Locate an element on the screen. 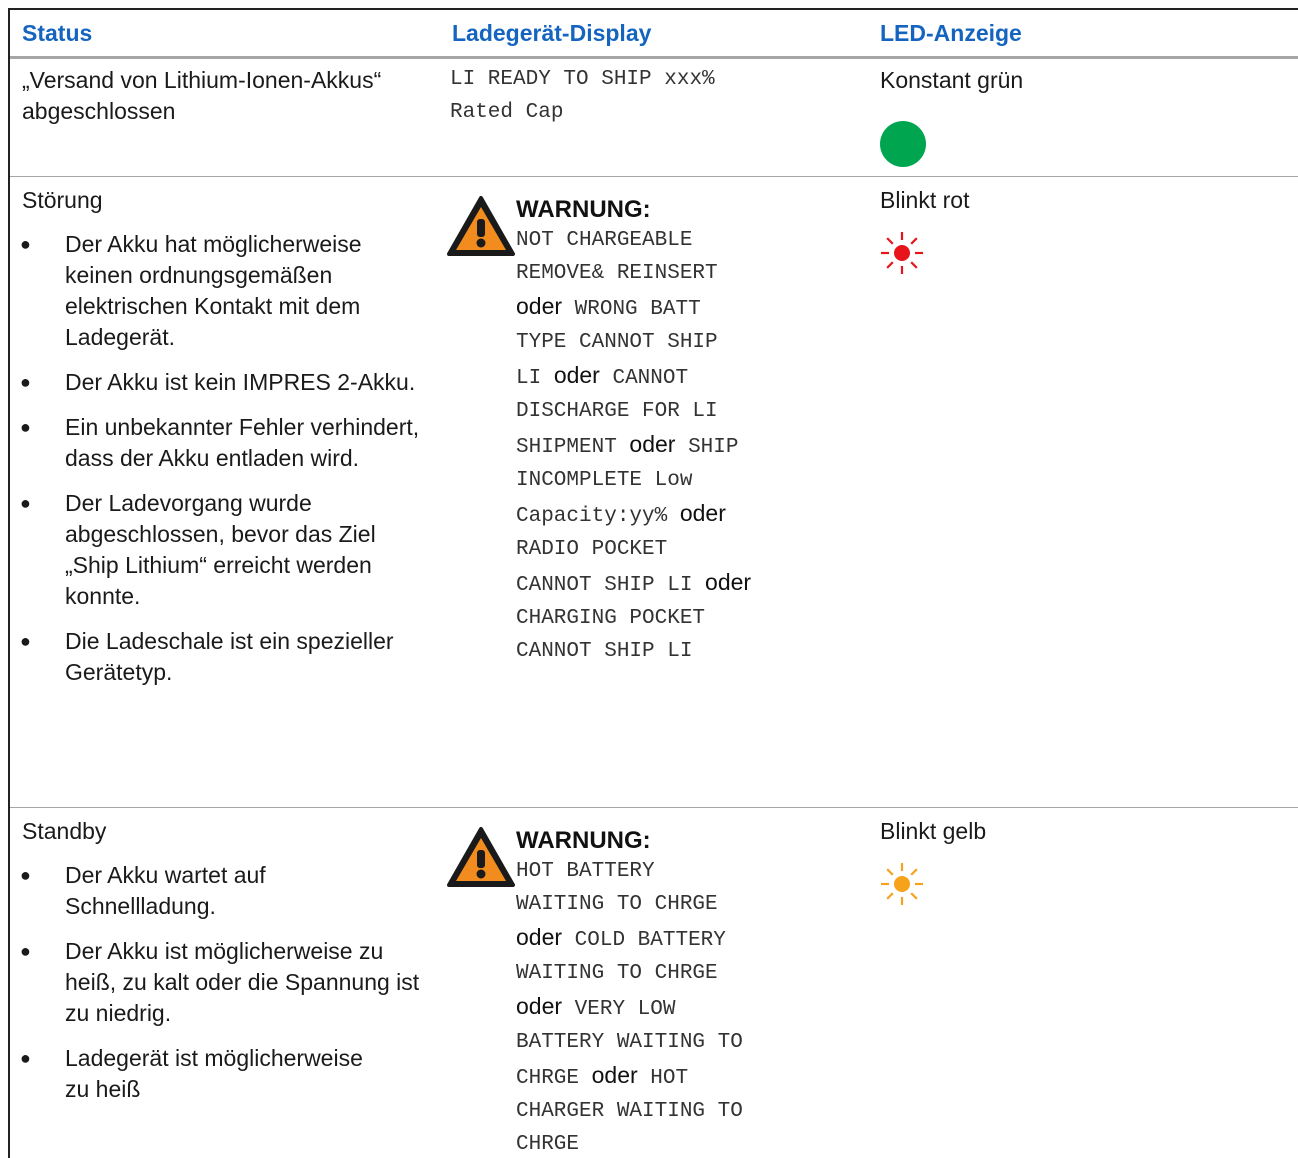  display-text: TYPE CANNOT SHIP is located at coordinates (617, 342).